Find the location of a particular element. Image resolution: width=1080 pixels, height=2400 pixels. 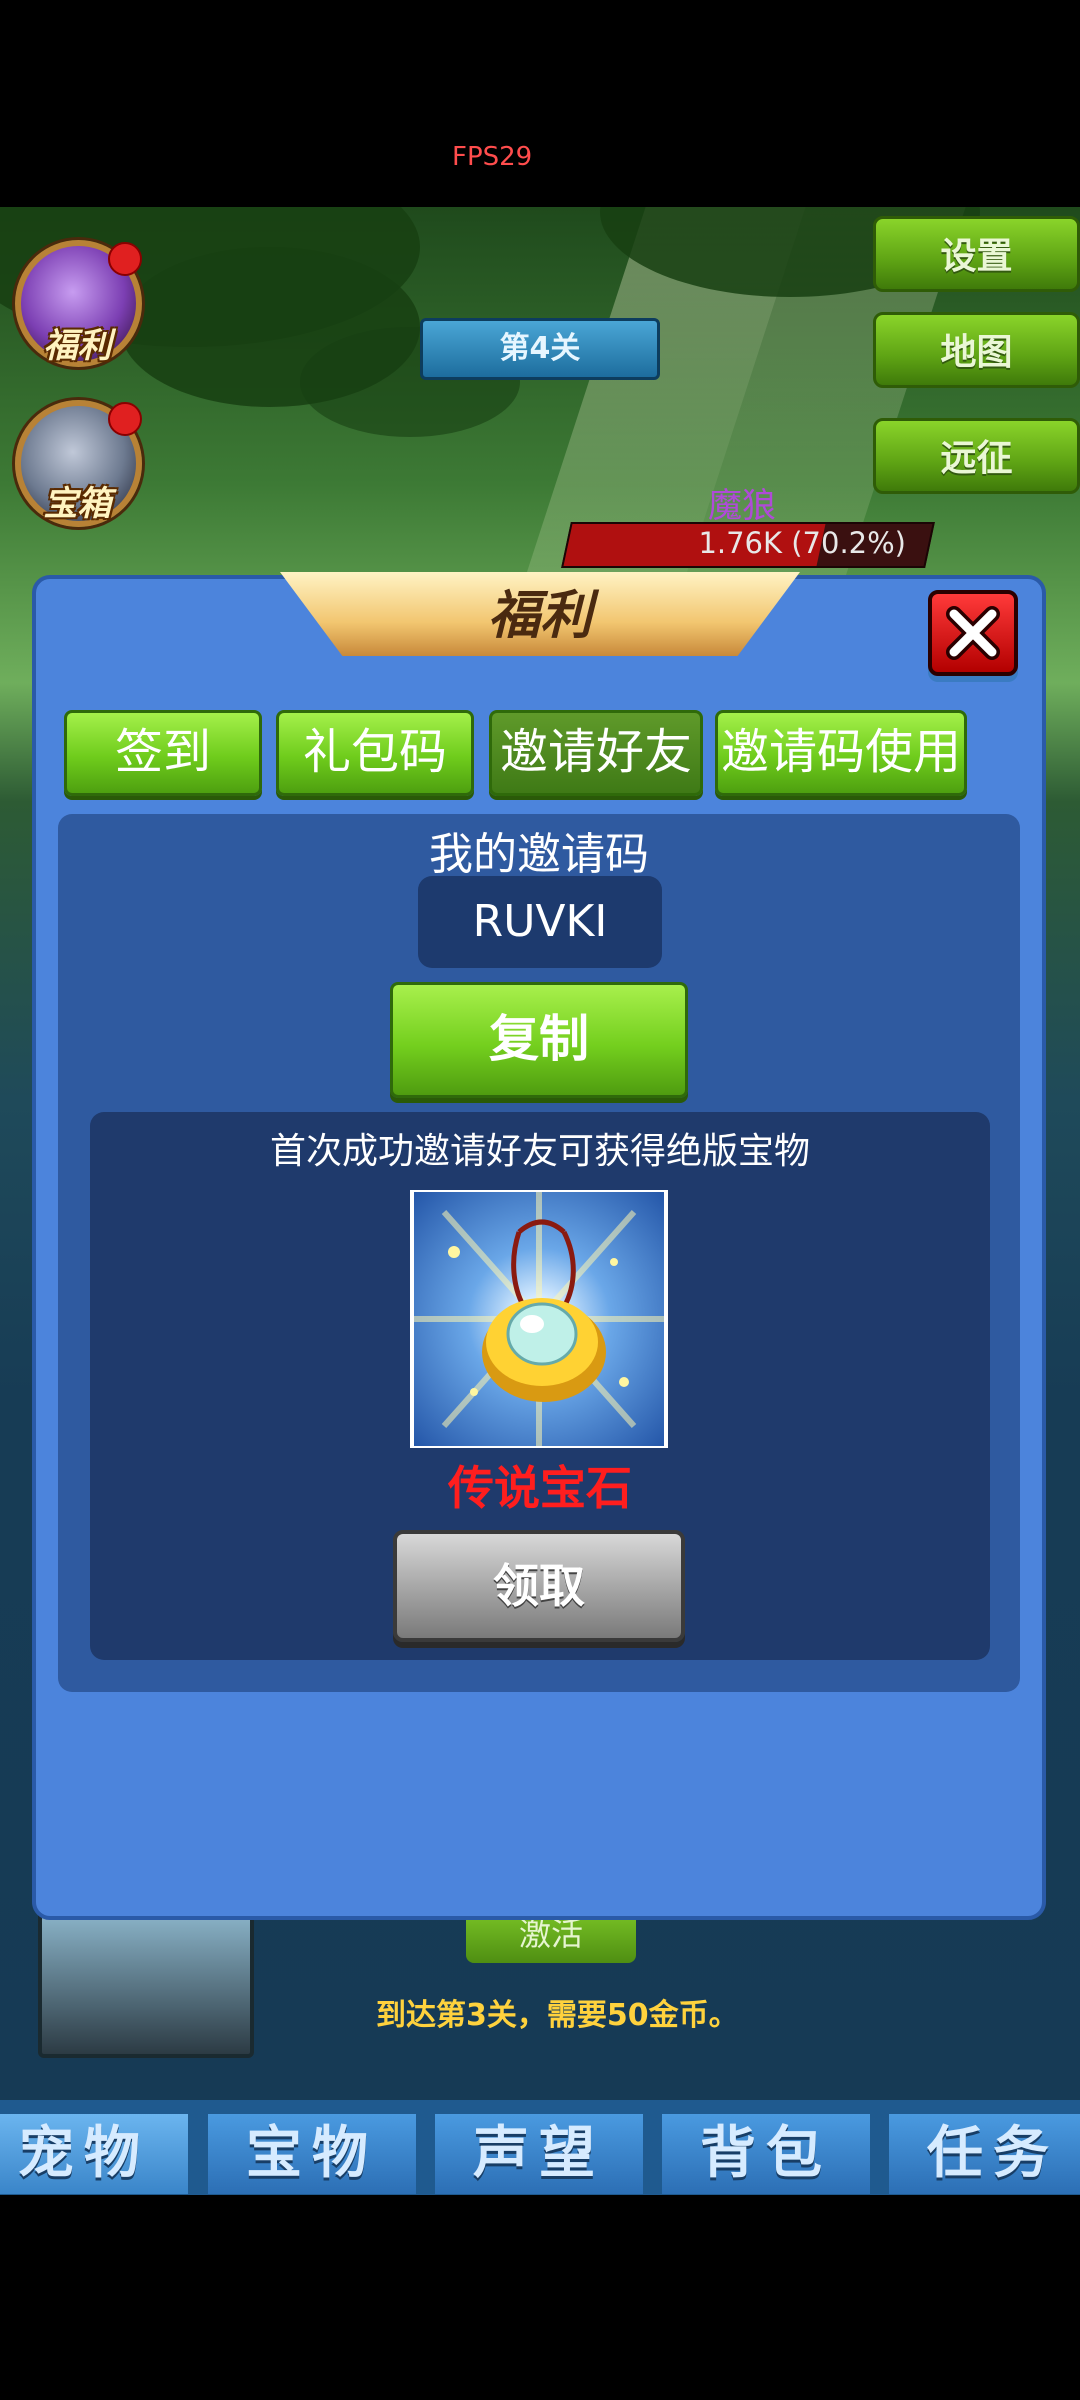

map-button: 地图 is located at coordinates (976, 350).